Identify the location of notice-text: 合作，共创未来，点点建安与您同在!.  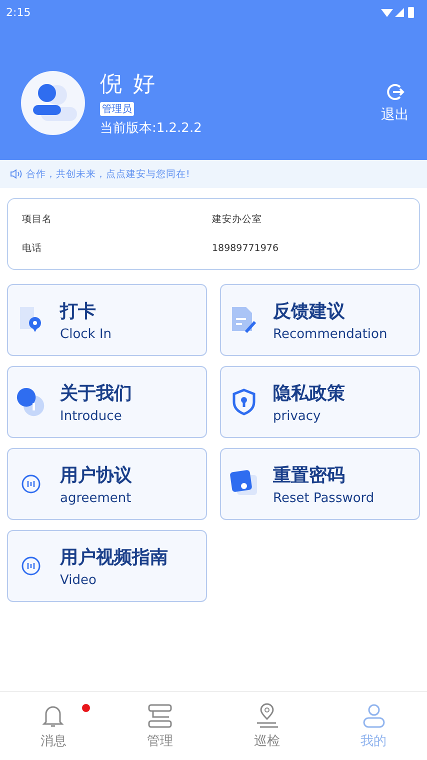
(108, 174).